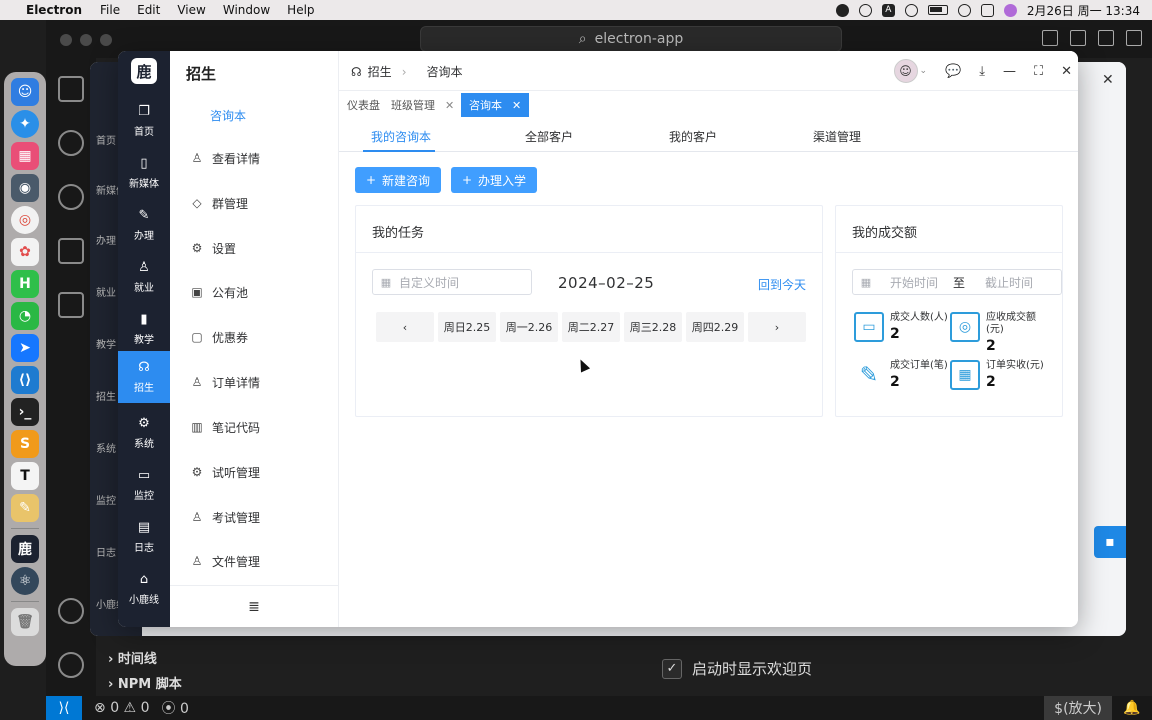 Image resolution: width=1152 pixels, height=720 pixels. What do you see at coordinates (71, 611) in the screenshot?
I see `accounts-icon` at bounding box center [71, 611].